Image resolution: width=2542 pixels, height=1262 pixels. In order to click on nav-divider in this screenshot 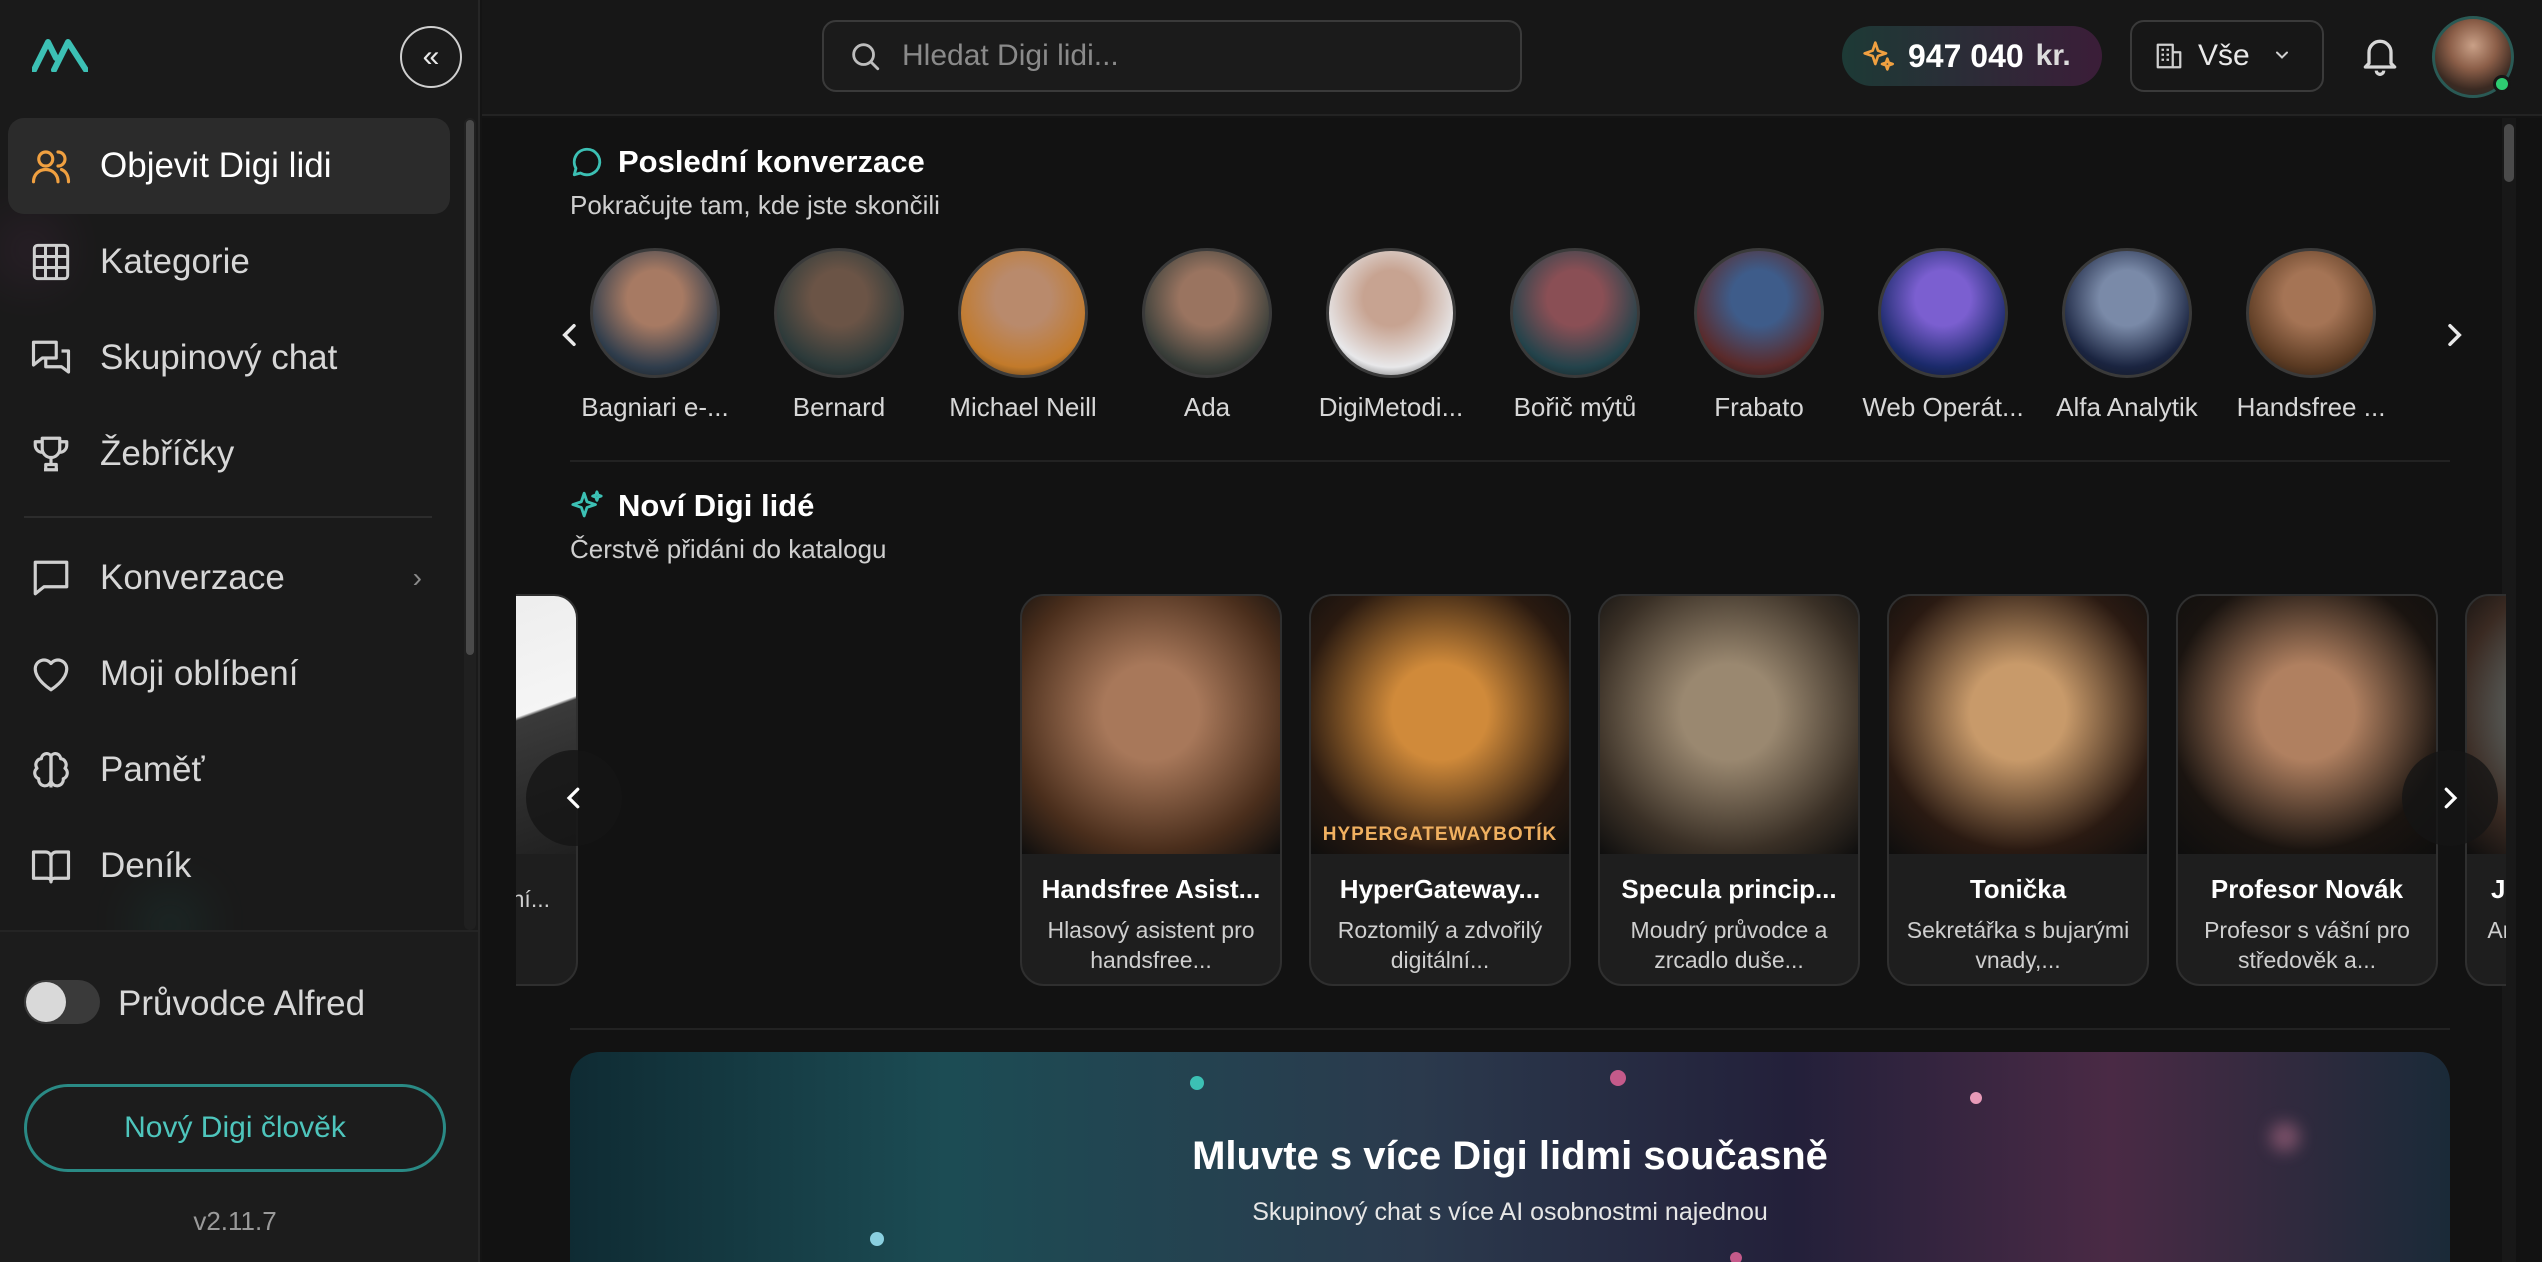, I will do `click(228, 517)`.